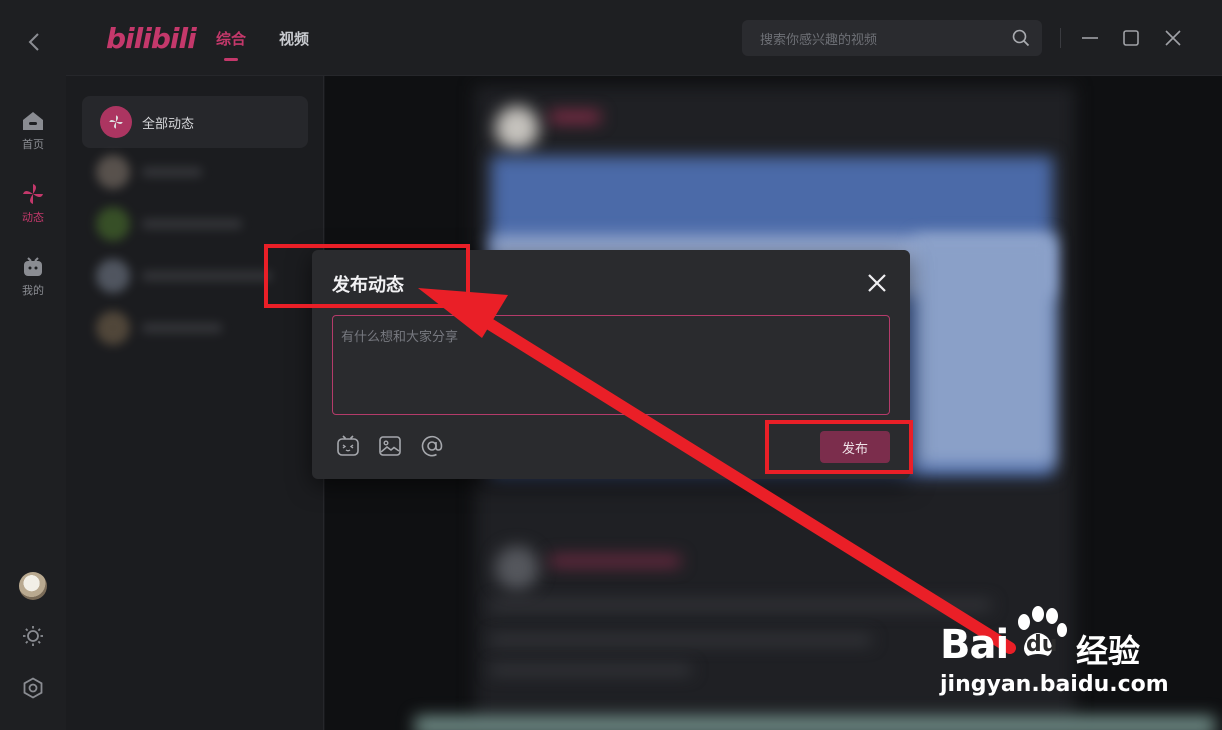  Describe the element at coordinates (1042, 644) in the screenshot. I see `watermark-brand-suffix: du` at that location.